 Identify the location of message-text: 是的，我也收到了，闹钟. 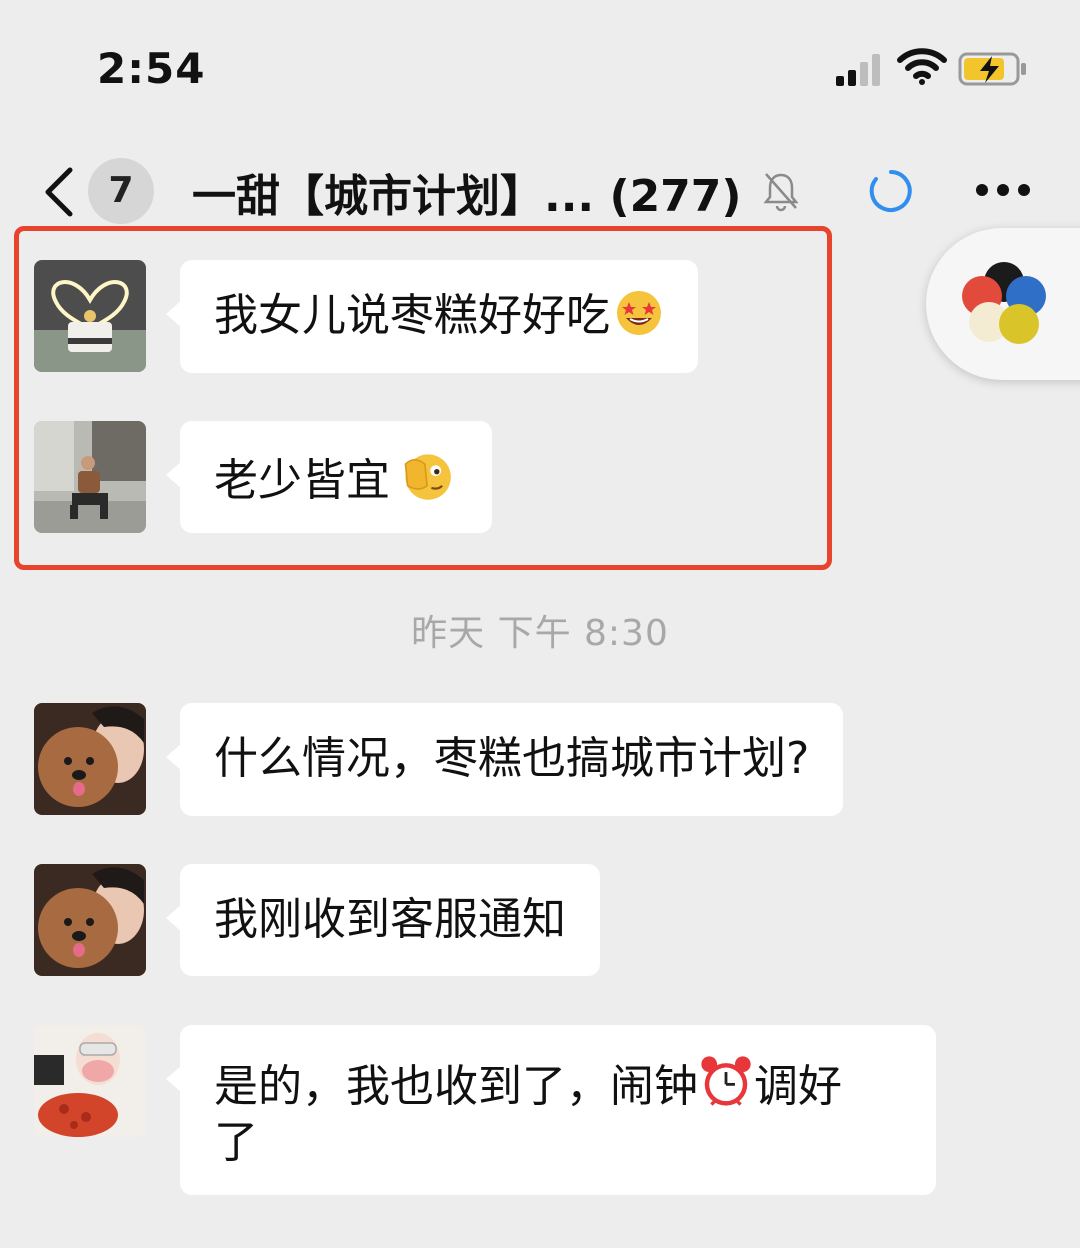
(456, 1086).